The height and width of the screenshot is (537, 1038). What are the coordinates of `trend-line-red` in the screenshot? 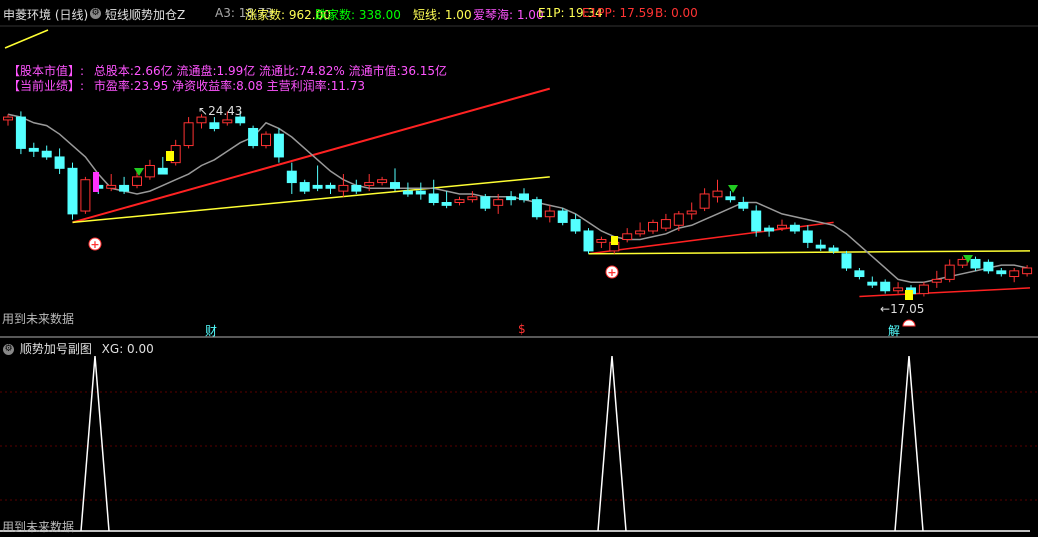 It's located at (311, 155).